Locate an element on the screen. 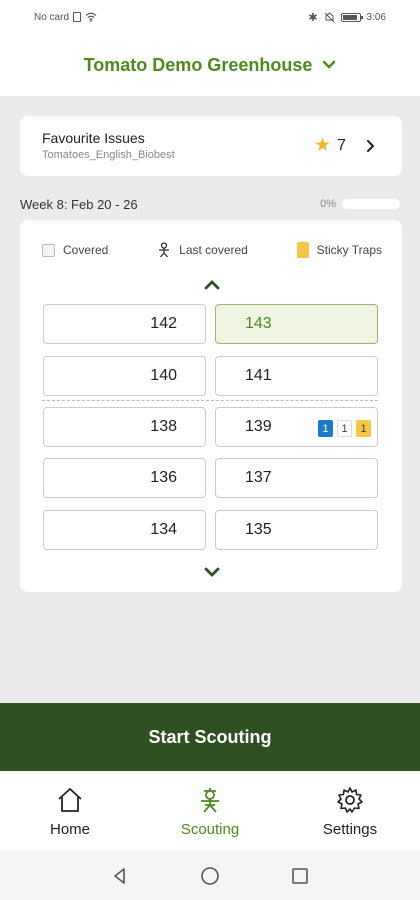 The image size is (420, 900). gear-icon is located at coordinates (350, 799).